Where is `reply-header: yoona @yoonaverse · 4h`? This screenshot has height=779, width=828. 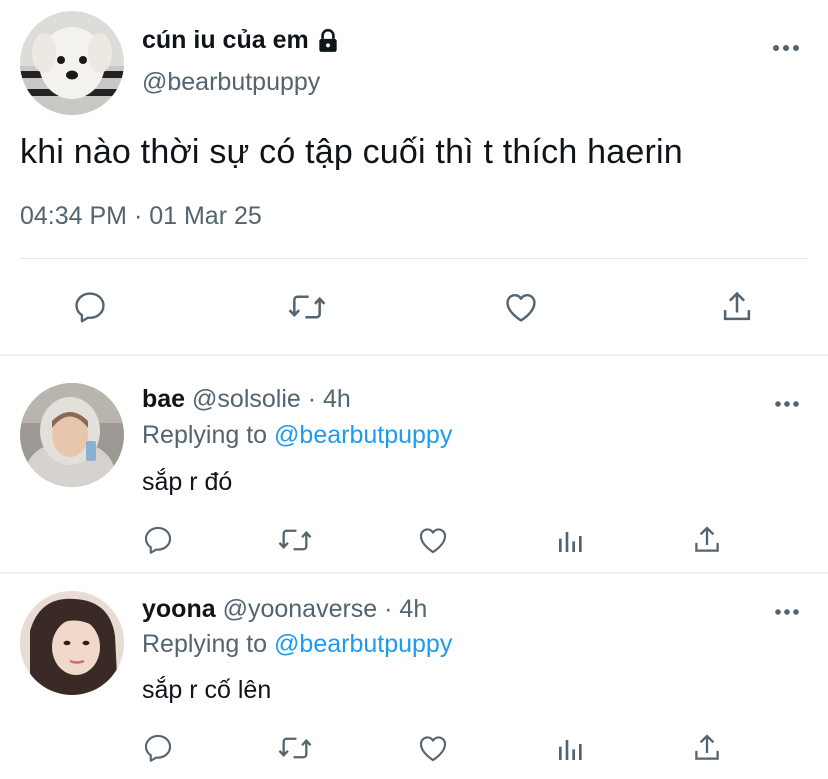
reply-header: yoona @yoonaverse · 4h is located at coordinates (284, 609).